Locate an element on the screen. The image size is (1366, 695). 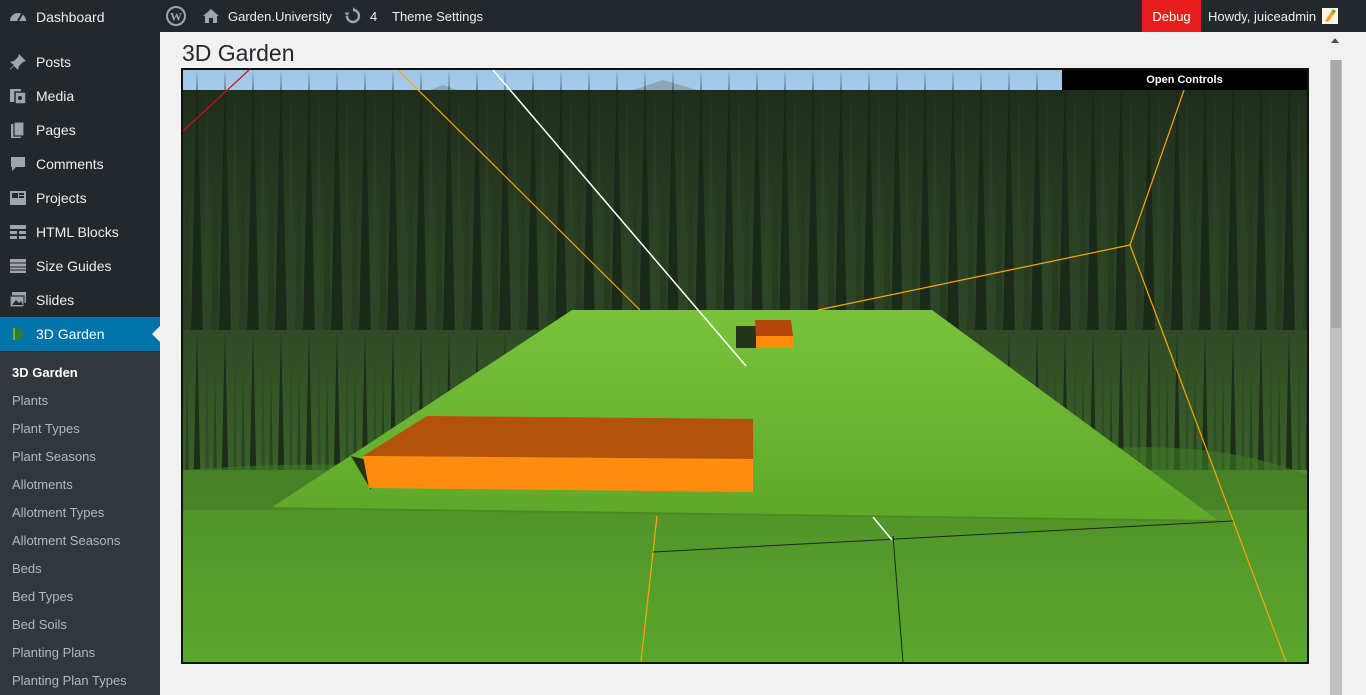
pages-icon is located at coordinates (18, 130).